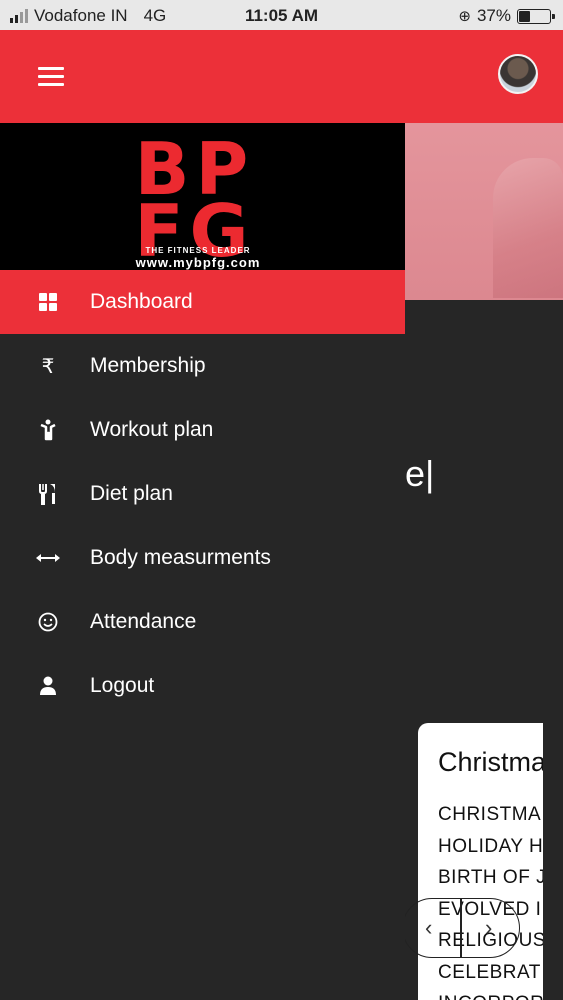 The image size is (563, 1000). I want to click on logo-tagline: THE FITNESS LEADER, so click(198, 250).